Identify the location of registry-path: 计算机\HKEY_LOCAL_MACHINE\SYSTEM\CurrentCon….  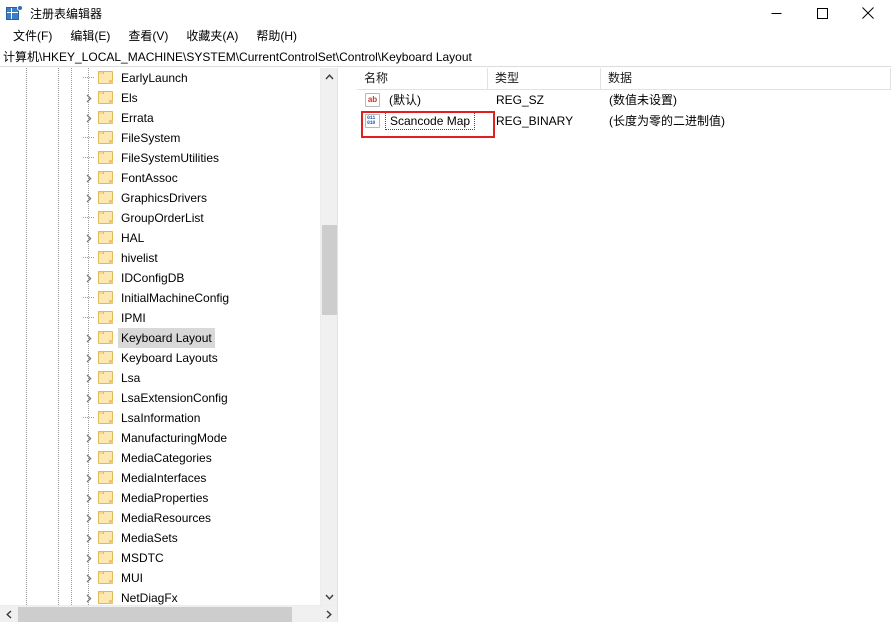
(237, 56).